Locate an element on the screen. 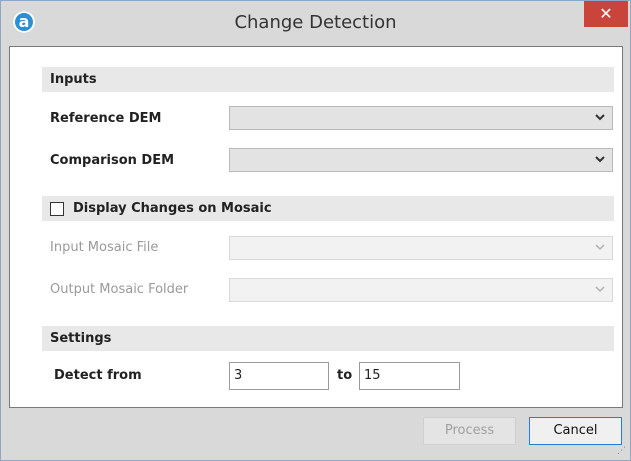 The width and height of the screenshot is (631, 461). resize-grip-icon: ⋰ is located at coordinates (621, 451).